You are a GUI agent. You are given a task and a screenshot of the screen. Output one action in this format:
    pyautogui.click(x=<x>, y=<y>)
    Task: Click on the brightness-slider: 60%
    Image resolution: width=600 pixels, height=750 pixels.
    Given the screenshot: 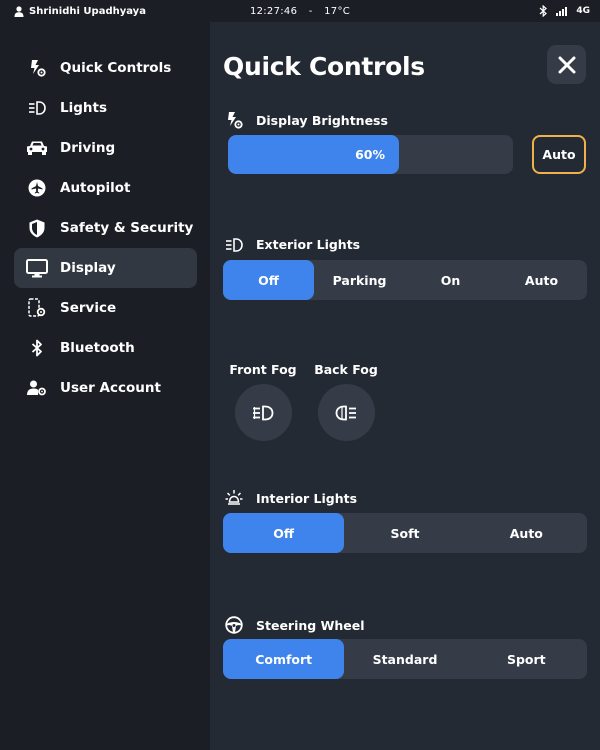 What is the action you would take?
    pyautogui.click(x=370, y=154)
    